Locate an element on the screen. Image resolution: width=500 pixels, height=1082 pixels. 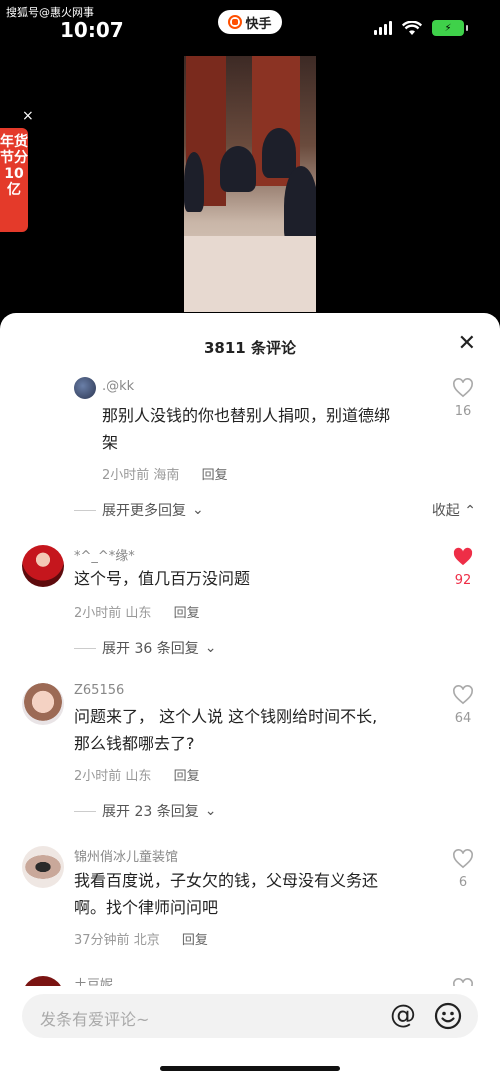
comment-location: 北京 is located at coordinates (146, 940).